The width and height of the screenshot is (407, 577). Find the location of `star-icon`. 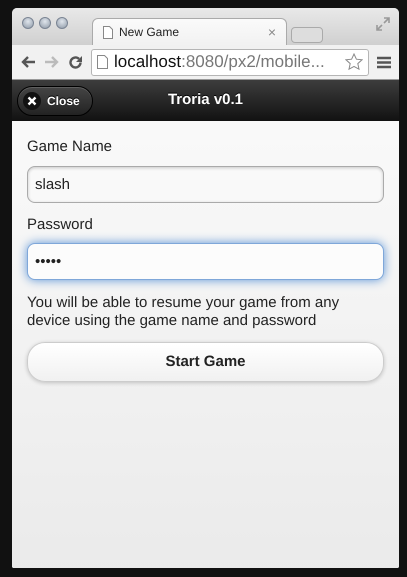

star-icon is located at coordinates (354, 62).